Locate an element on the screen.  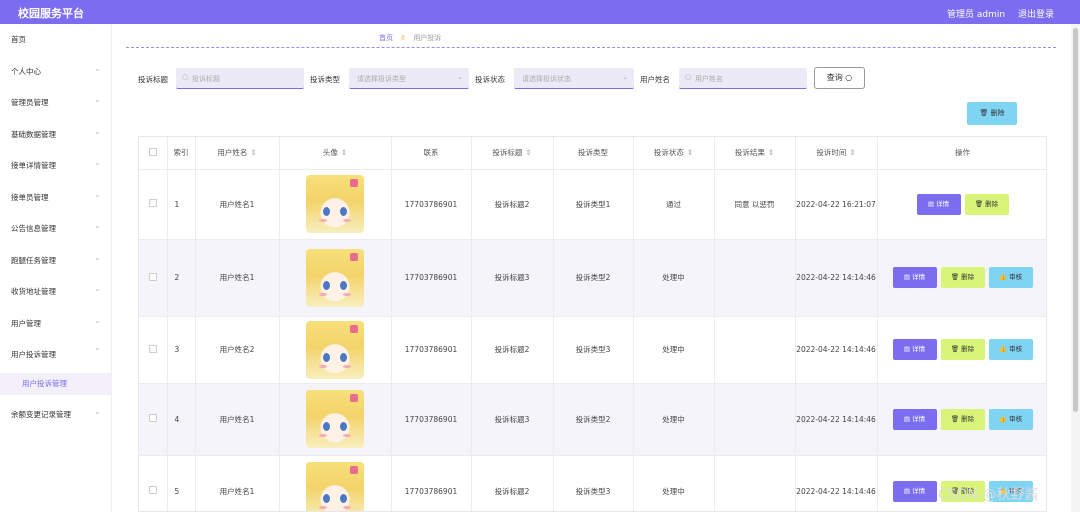
scrollbar-thumb is located at coordinates (1075, 220).